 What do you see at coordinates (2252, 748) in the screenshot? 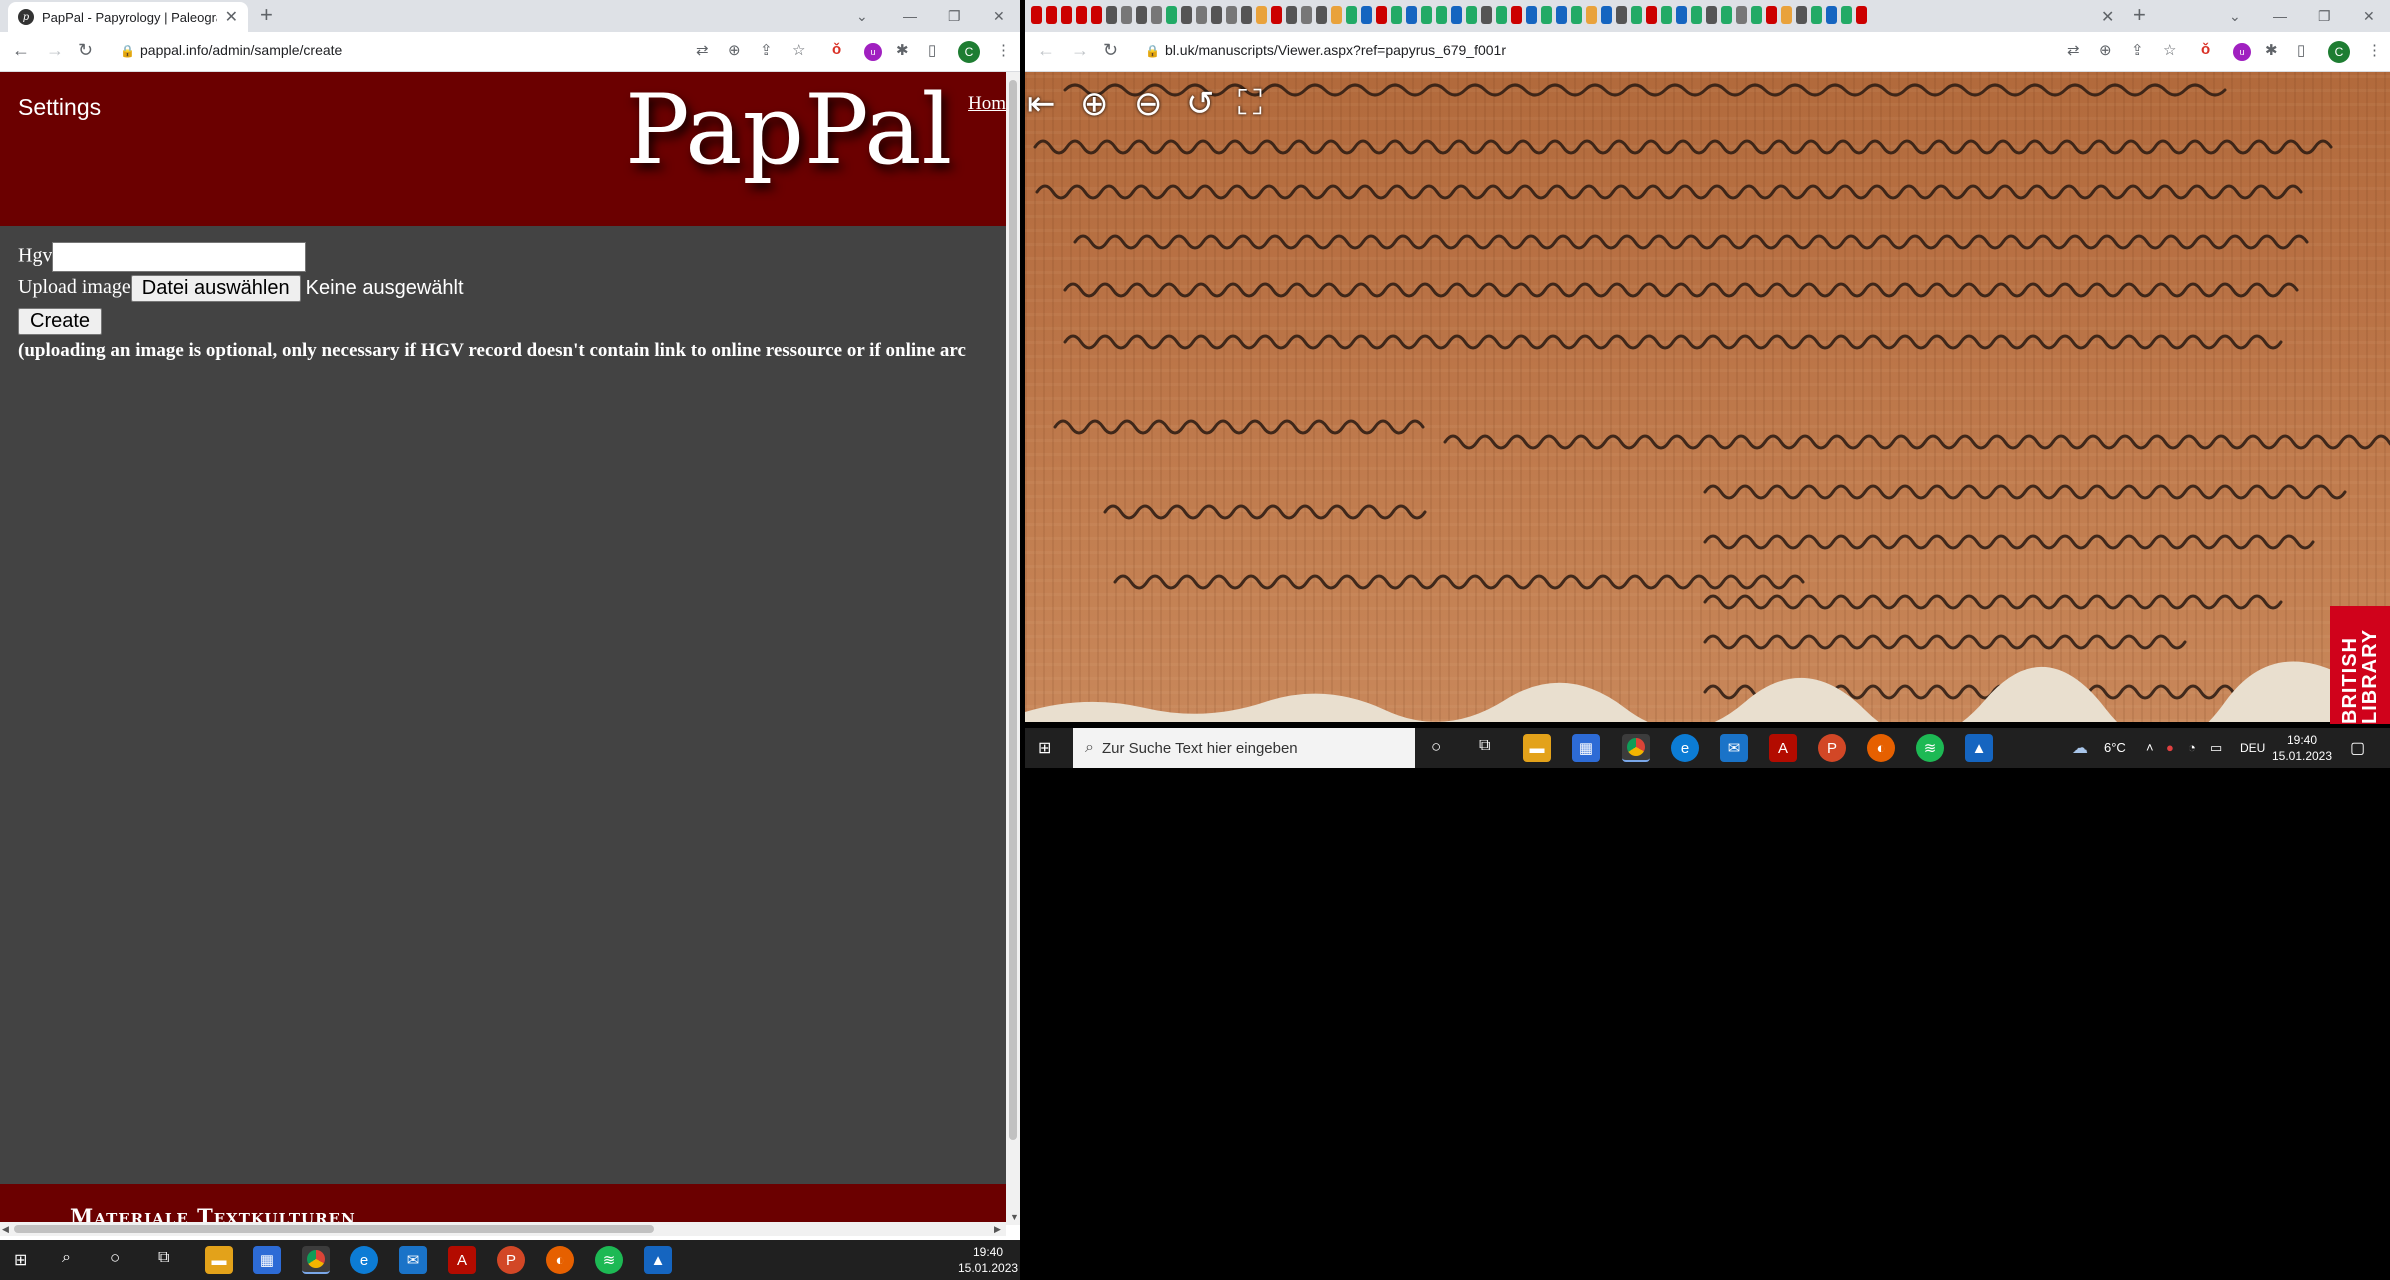
I see `language-indicator: DEU` at bounding box center [2252, 748].